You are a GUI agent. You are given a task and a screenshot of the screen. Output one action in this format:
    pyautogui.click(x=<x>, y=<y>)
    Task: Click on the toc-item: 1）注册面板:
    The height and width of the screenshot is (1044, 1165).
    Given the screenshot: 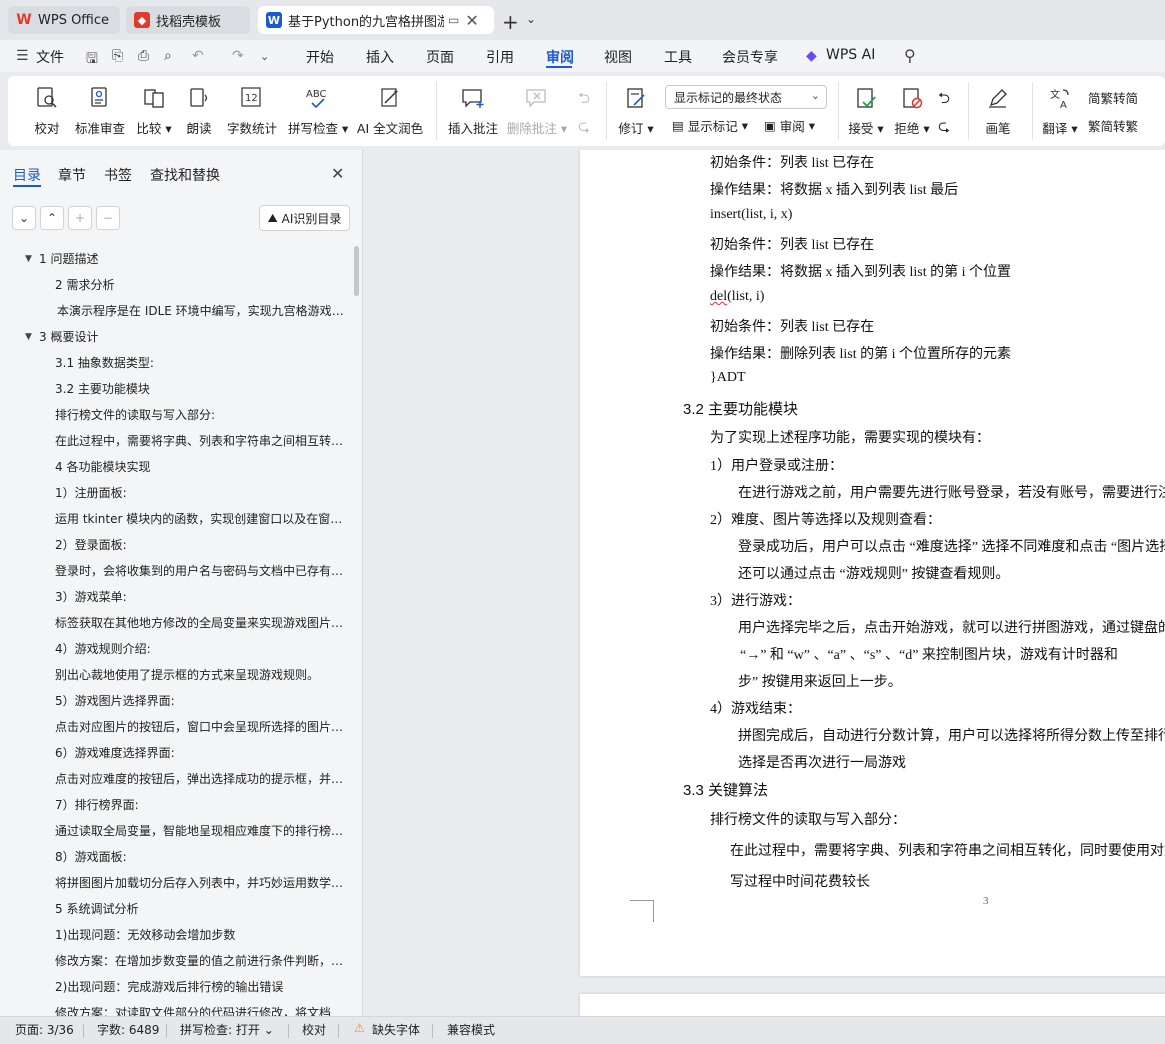 What is the action you would take?
    pyautogui.click(x=200, y=493)
    